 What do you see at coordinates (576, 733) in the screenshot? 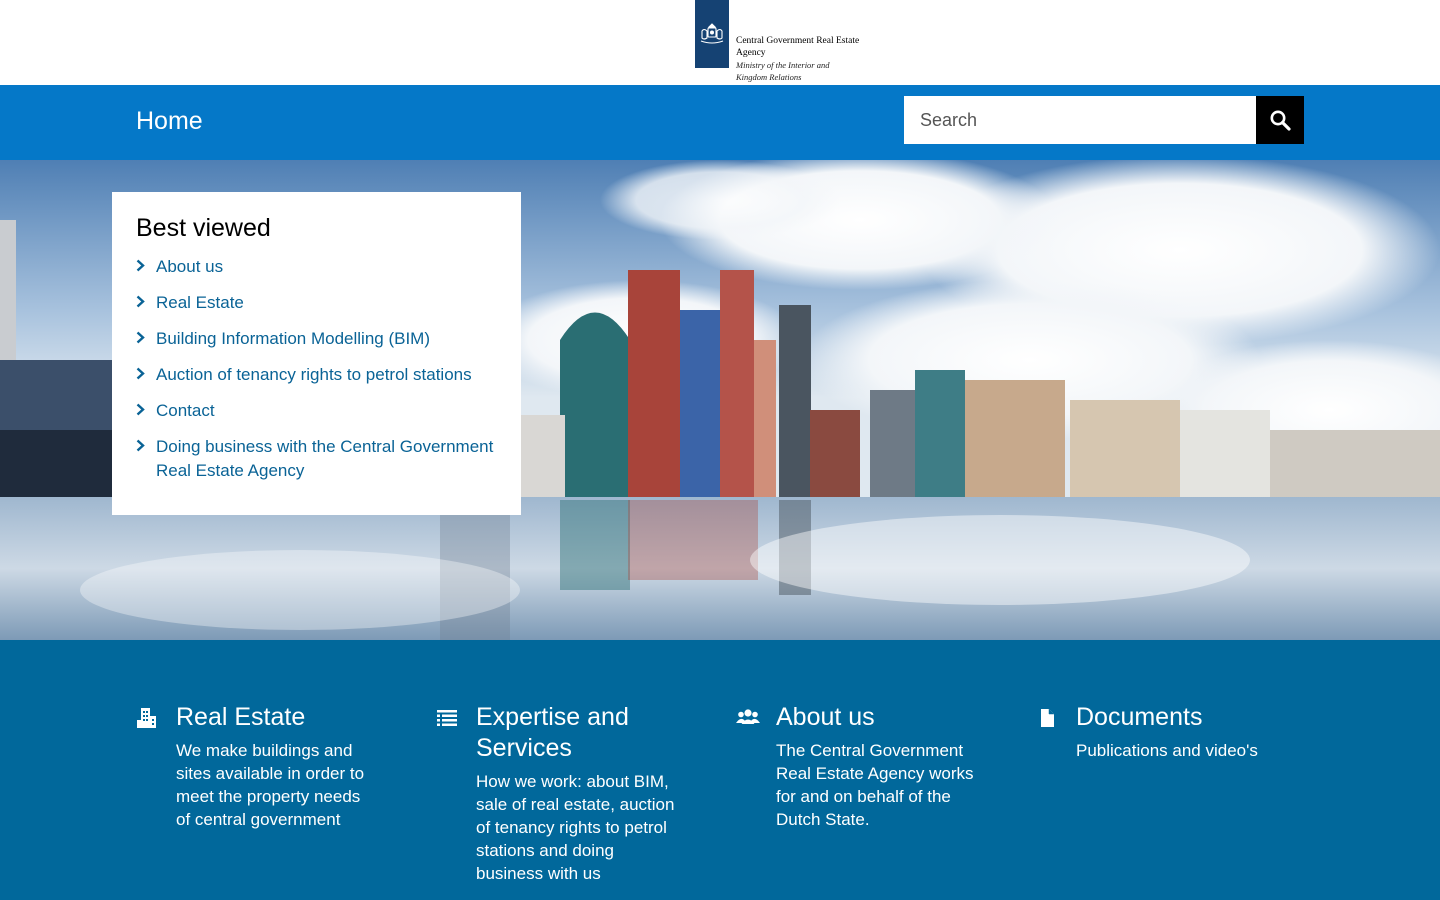
I see `section-title-expertise: Expertise and Services` at bounding box center [576, 733].